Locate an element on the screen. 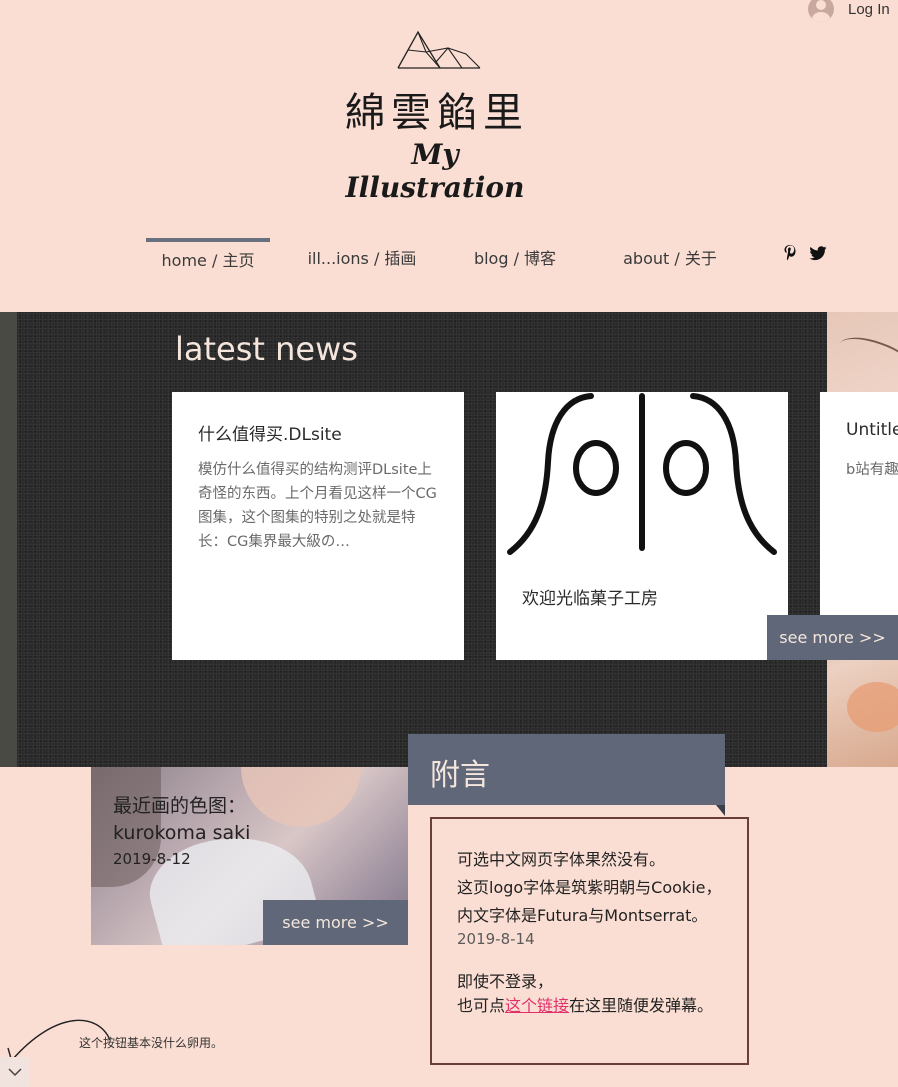 Image resolution: width=898 pixels, height=1087 pixels. bottom-hint-text: 这个按钮基本没什么卵用。 is located at coordinates (151, 1043).